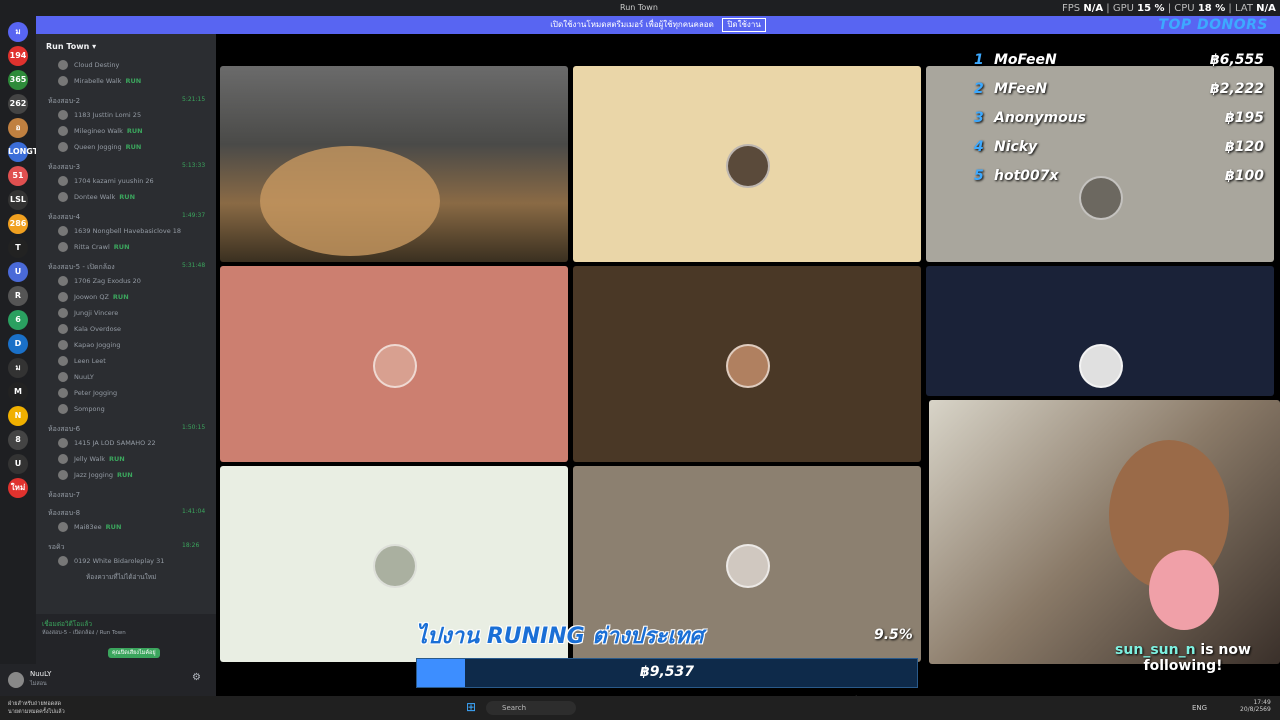 This screenshot has width=1280, height=720. What do you see at coordinates (108, 680) in the screenshot?
I see `user-panel: NuuLY ไม่สอน ⚙` at bounding box center [108, 680].